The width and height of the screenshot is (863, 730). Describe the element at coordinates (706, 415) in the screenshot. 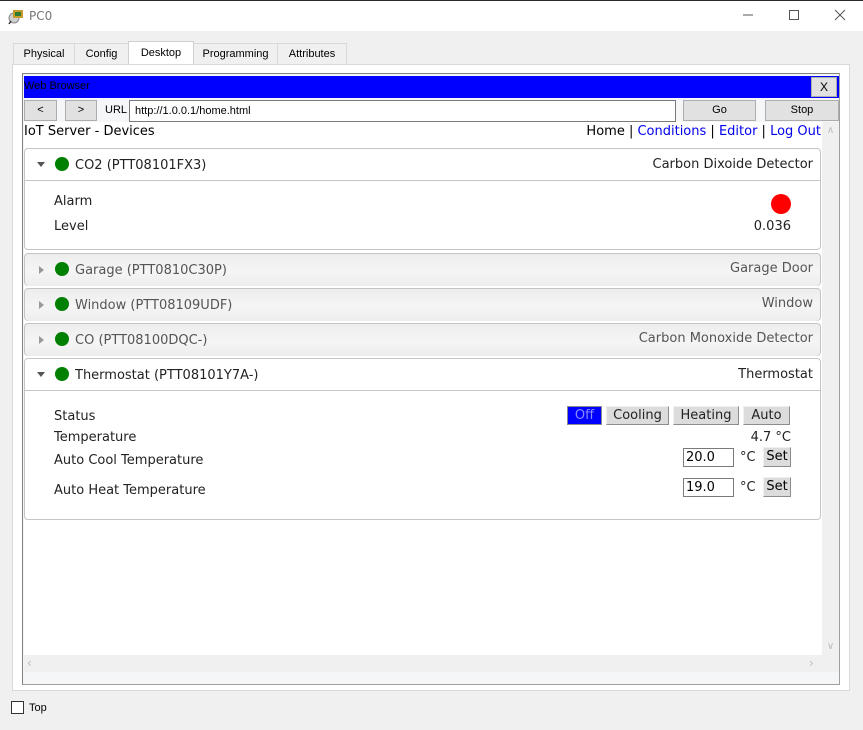

I see `mode-heating-button: Heating` at that location.